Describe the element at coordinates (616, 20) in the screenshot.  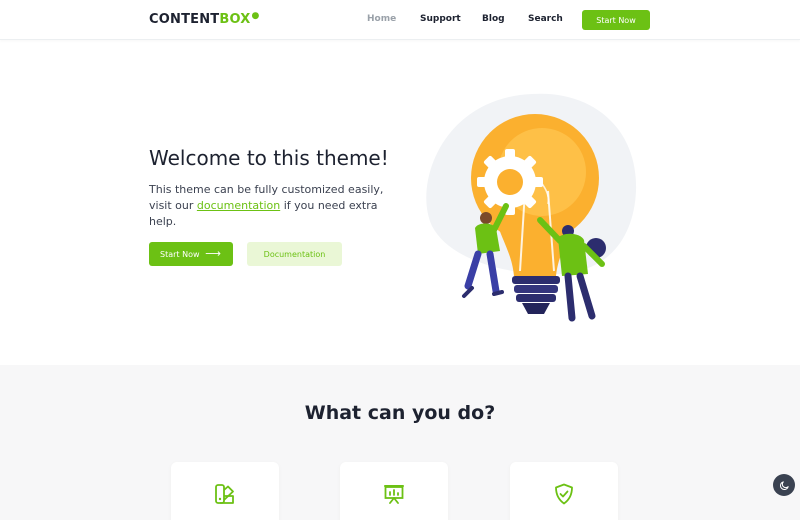
I see `nav-start-now-button: Start Now` at that location.